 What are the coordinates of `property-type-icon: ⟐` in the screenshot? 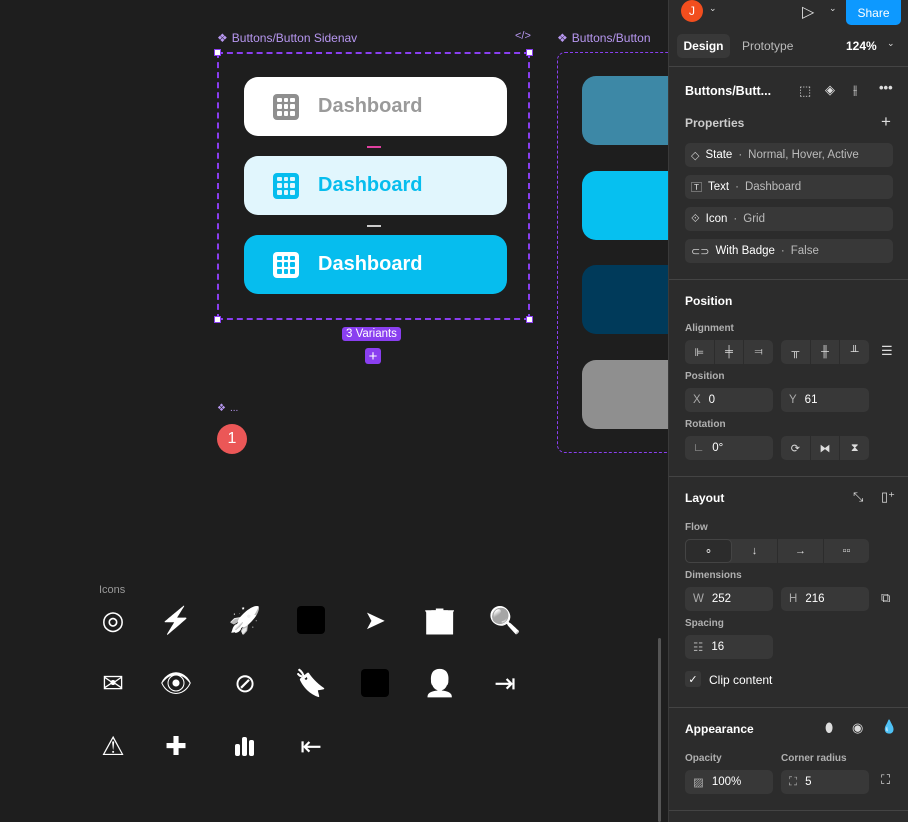 It's located at (695, 218).